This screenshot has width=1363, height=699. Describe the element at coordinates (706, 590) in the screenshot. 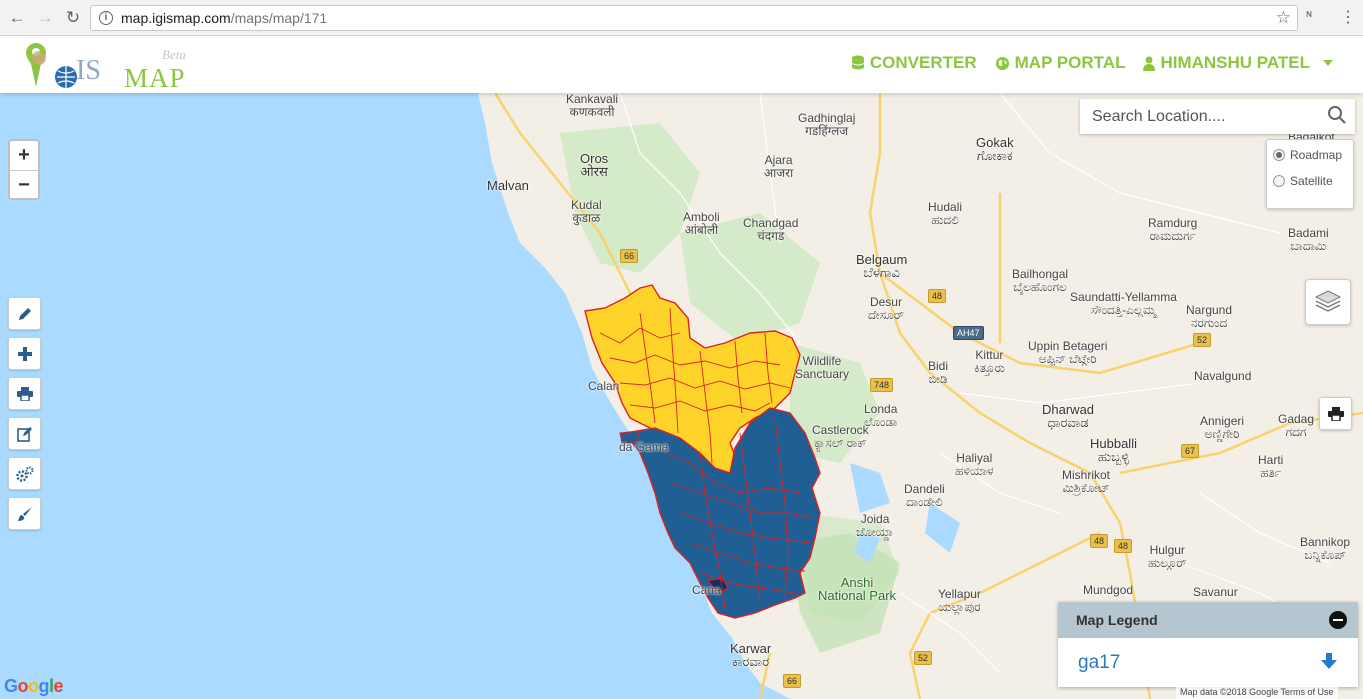

I see `place-cana: Cana` at that location.